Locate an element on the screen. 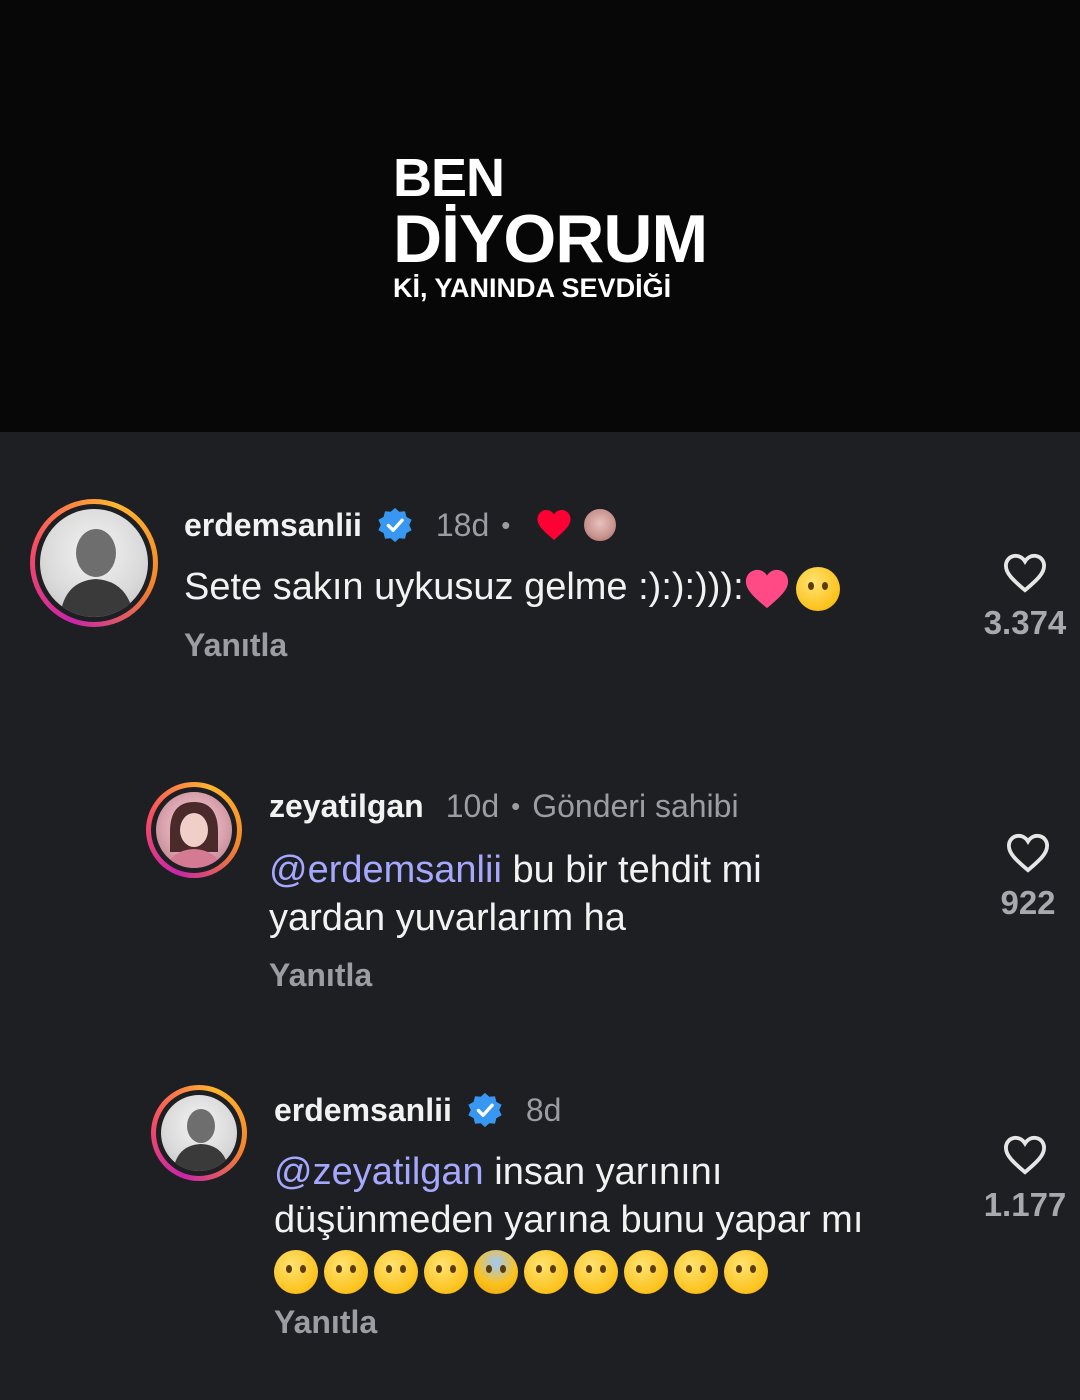 This screenshot has height=1400, width=1080. like-button: 922 is located at coordinates (1028, 877).